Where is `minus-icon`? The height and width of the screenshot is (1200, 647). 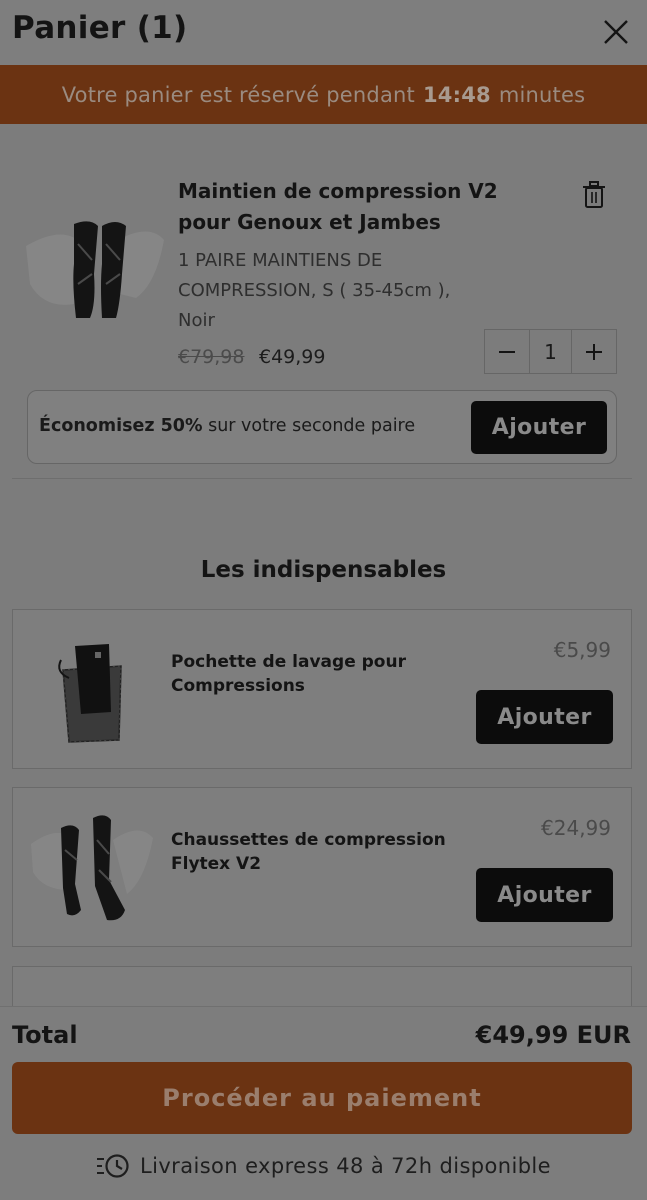
minus-icon is located at coordinates (507, 351).